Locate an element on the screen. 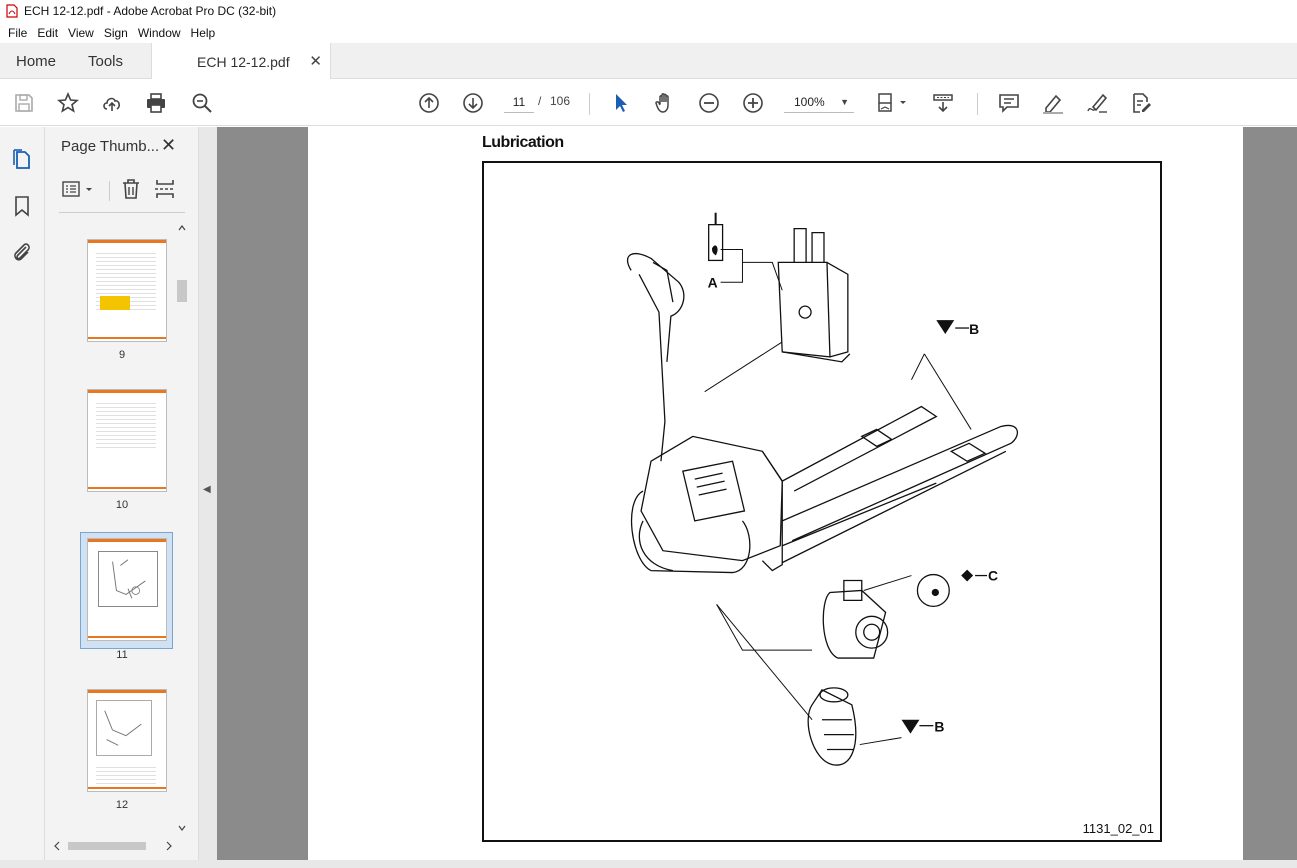  delete-trash-icon is located at coordinates (131, 189).